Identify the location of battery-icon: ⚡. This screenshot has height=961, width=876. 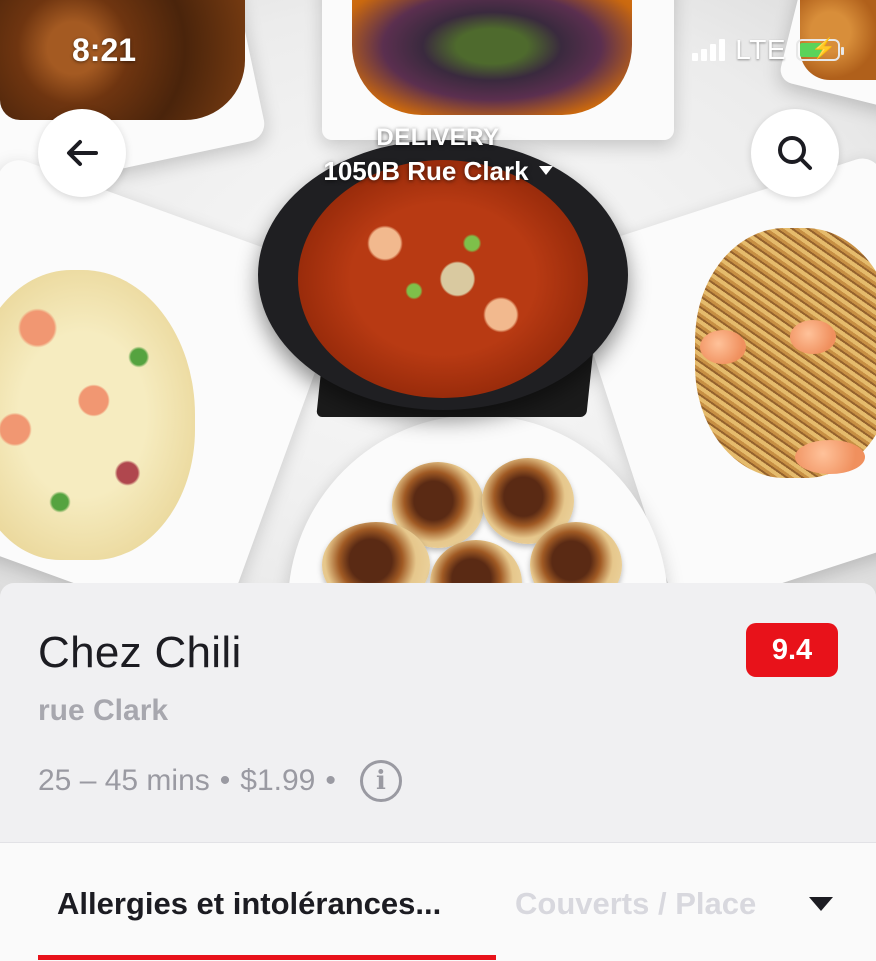
(820, 49).